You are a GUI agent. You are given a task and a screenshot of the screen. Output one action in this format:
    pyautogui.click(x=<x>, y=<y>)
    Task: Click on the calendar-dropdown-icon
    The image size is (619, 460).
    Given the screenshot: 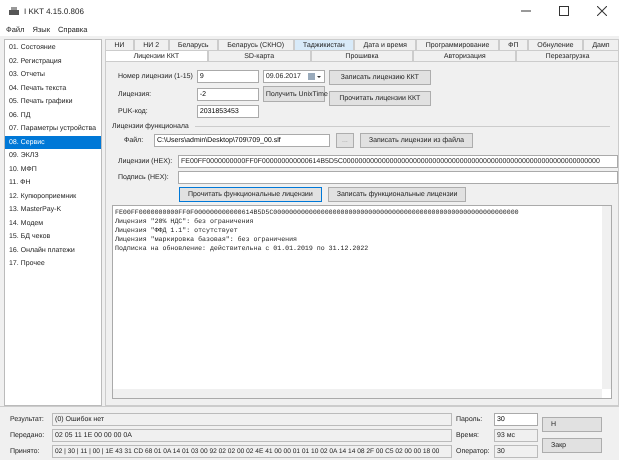 What is the action you would take?
    pyautogui.click(x=315, y=76)
    